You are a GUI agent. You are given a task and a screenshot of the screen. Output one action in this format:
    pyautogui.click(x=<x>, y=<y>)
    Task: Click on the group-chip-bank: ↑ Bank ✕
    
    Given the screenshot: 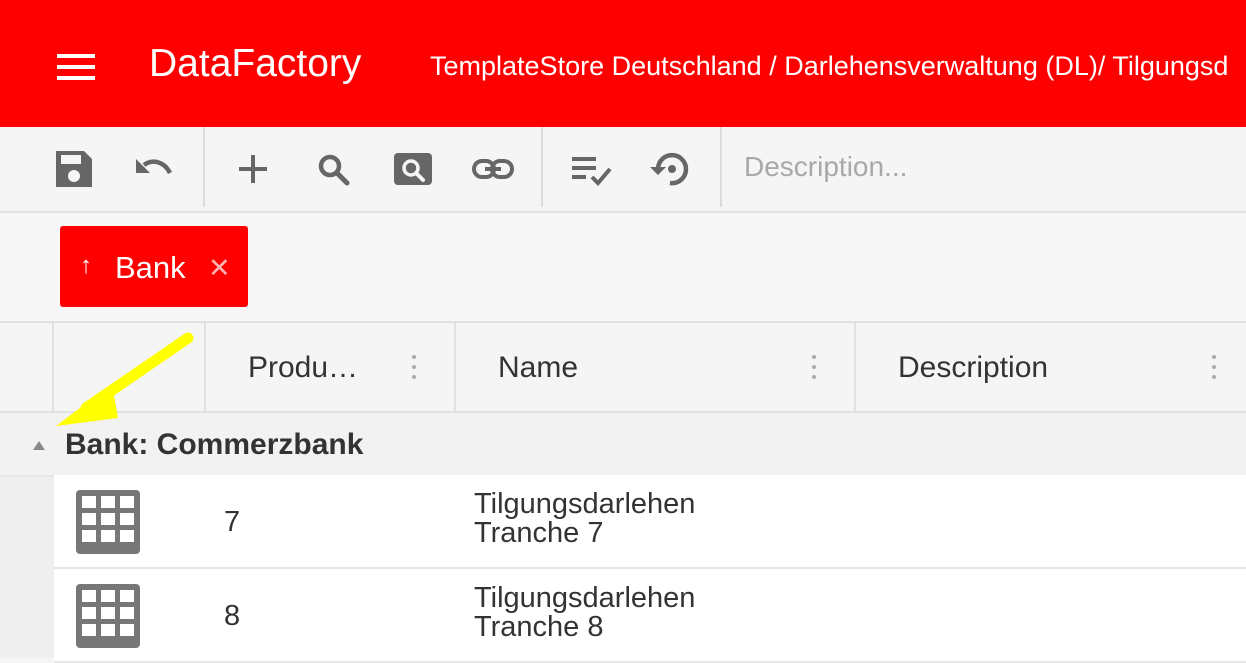 What is the action you would take?
    pyautogui.click(x=154, y=266)
    